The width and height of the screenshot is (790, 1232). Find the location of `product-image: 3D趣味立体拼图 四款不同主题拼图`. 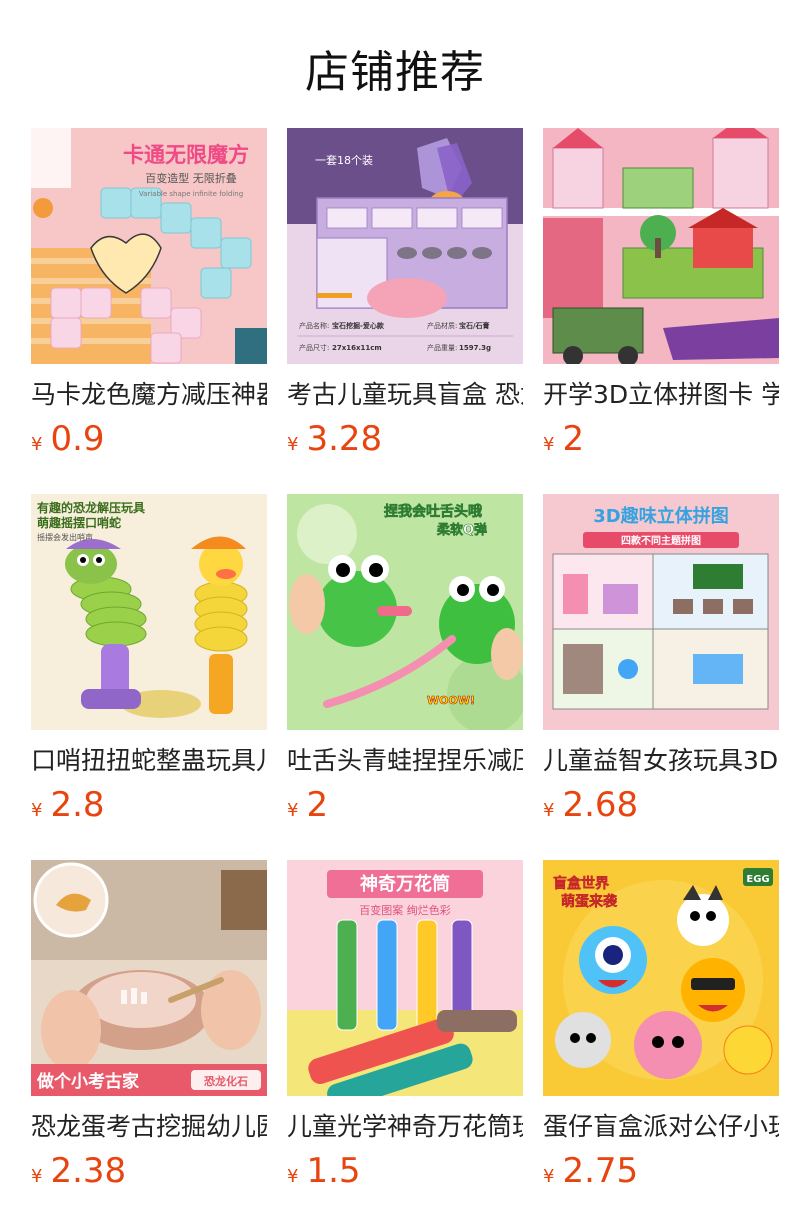

product-image: 3D趣味立体拼图 四款不同主题拼图 is located at coordinates (661, 612).